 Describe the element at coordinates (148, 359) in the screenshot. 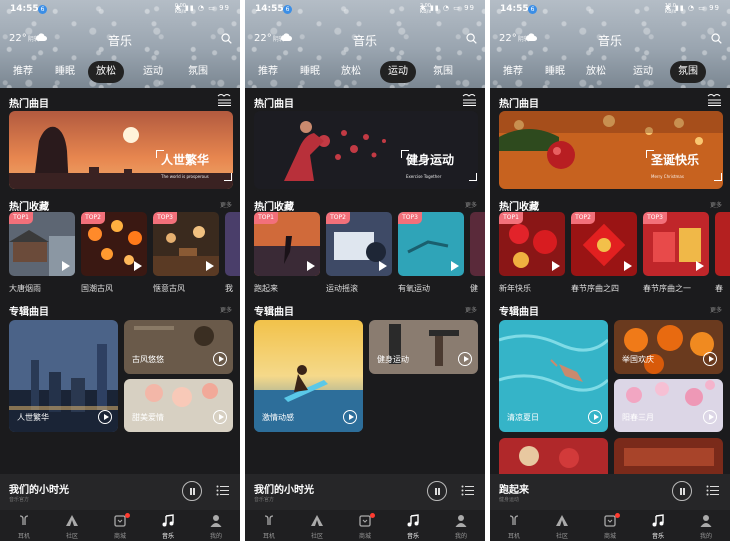

I see `album-label: 古风悠悠` at that location.